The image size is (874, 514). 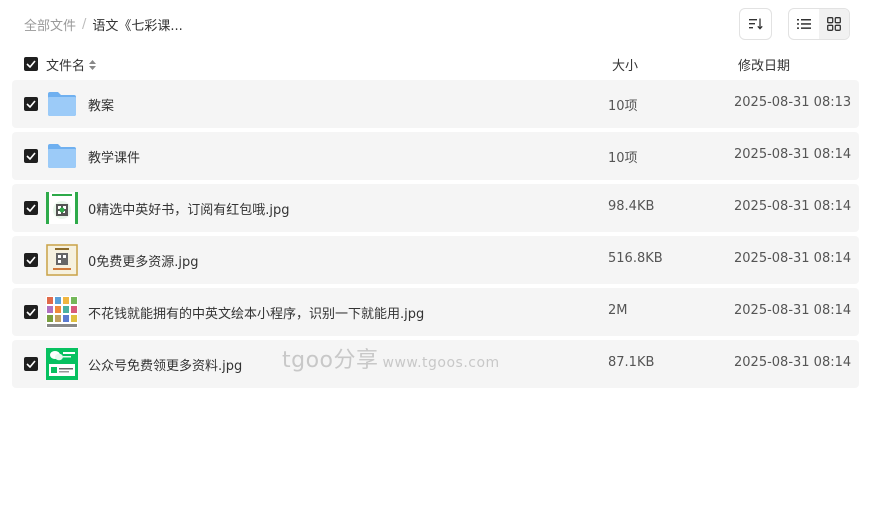 I want to click on picture-books-image-thumbnail, so click(x=62, y=312).